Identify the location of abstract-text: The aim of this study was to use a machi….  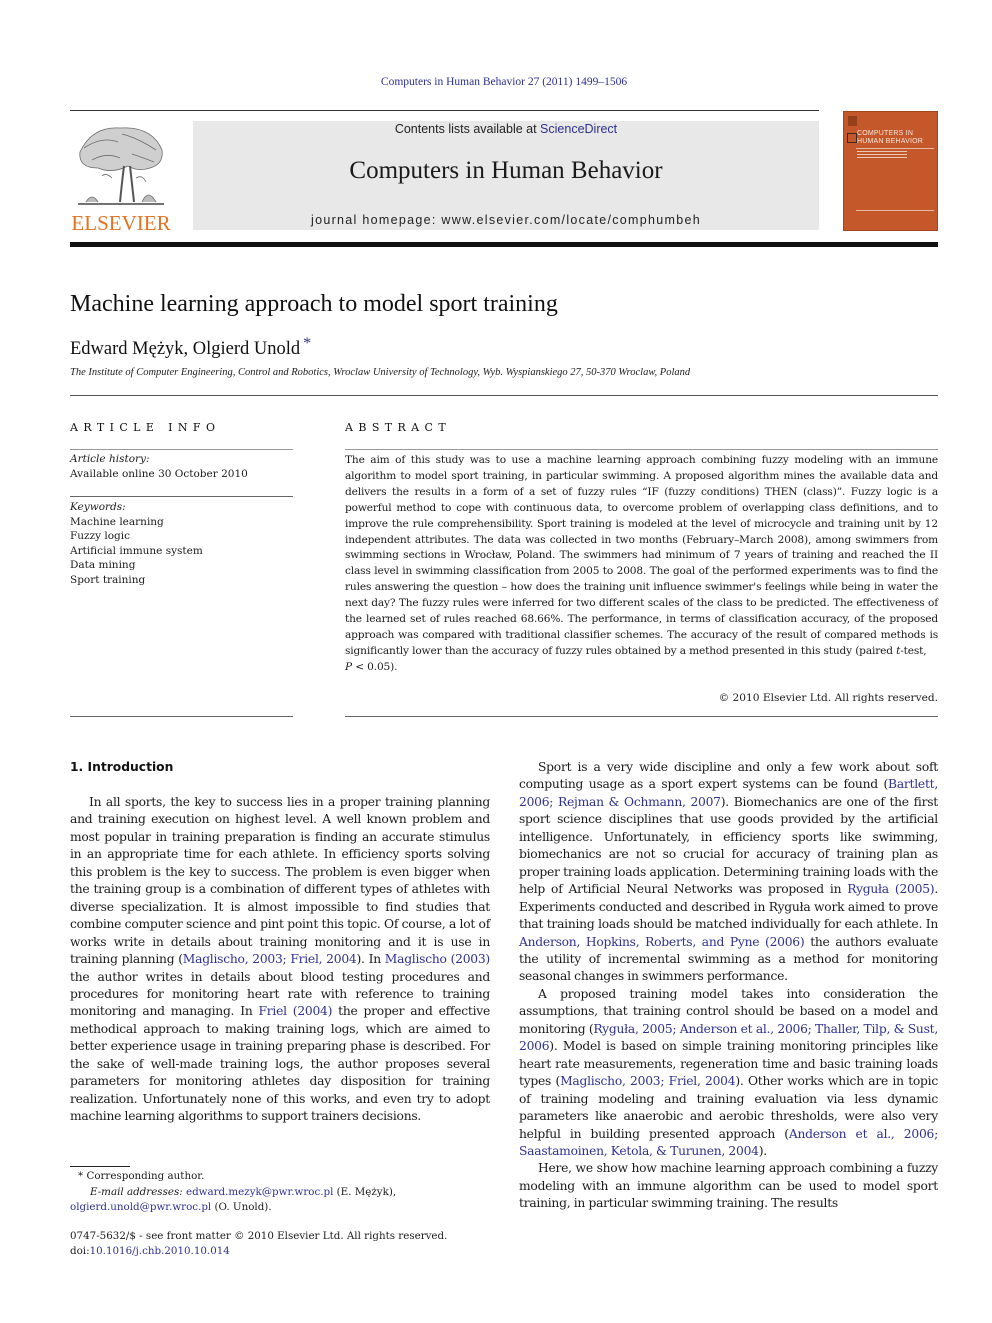
(641, 564).